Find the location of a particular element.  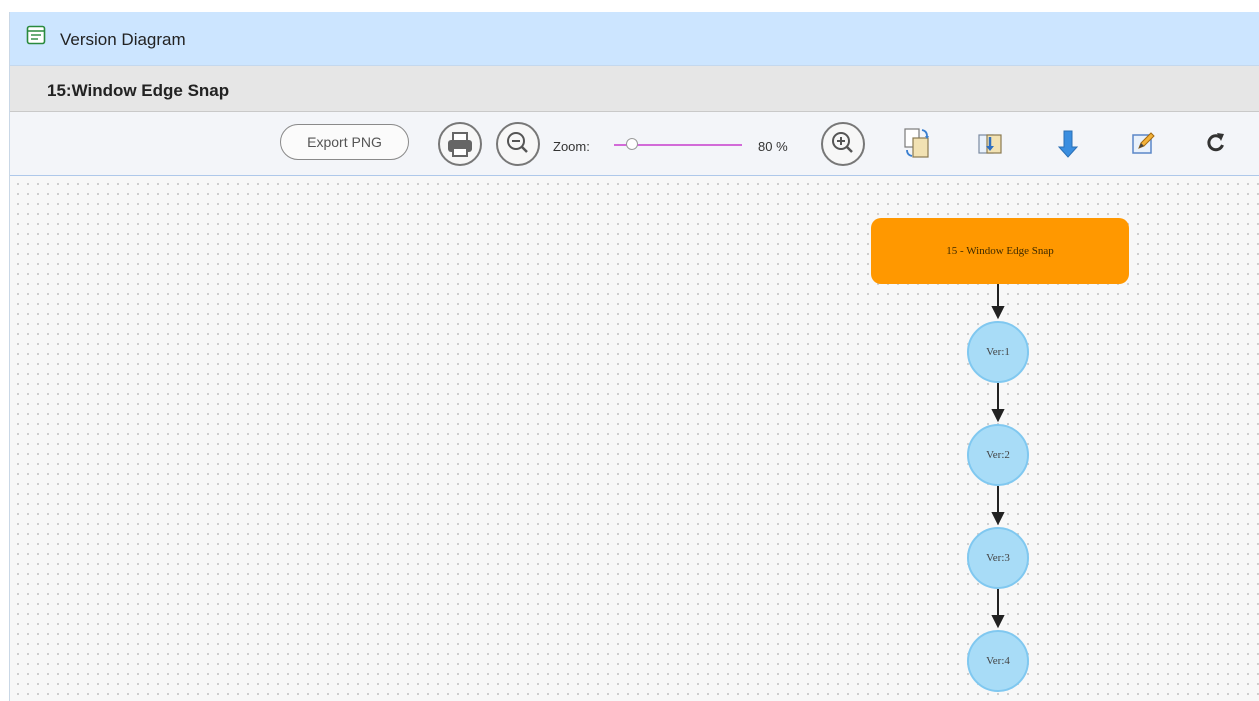

copy-compare-icon is located at coordinates (916, 143).